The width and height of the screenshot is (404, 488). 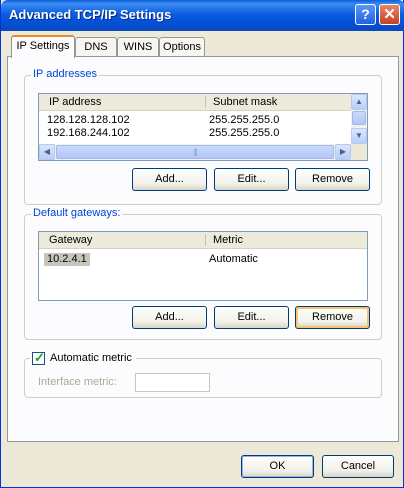 What do you see at coordinates (203, 266) in the screenshot?
I see `gateway-list: Gateway Metric 10.2.4.1 Automatic` at bounding box center [203, 266].